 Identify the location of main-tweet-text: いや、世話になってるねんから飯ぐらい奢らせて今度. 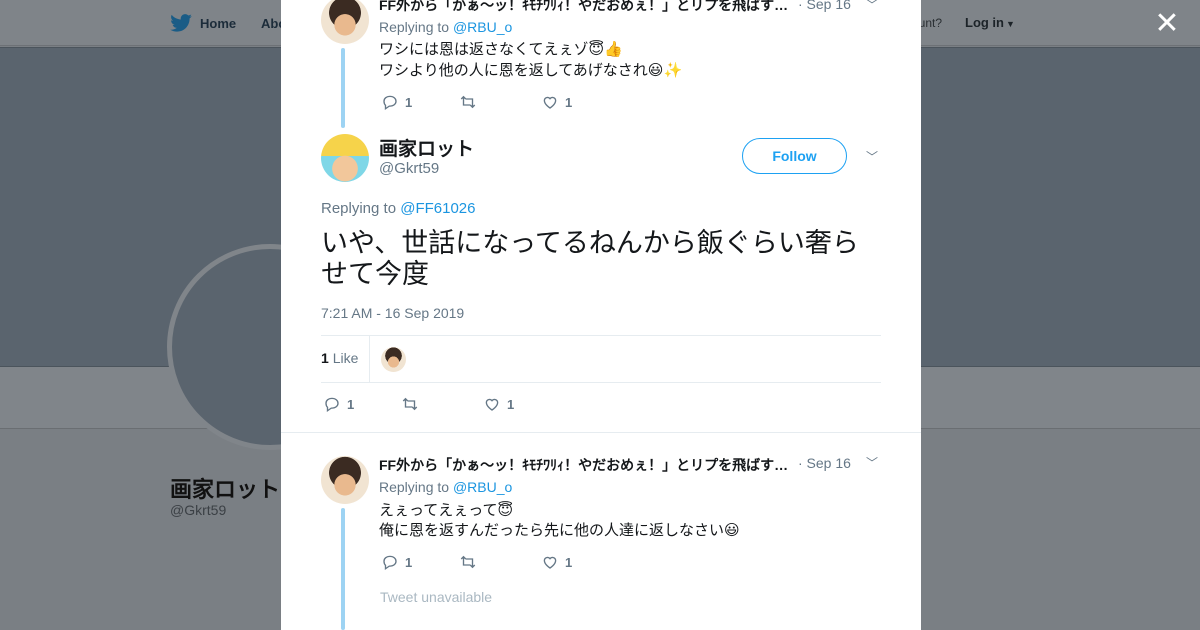
(590, 258).